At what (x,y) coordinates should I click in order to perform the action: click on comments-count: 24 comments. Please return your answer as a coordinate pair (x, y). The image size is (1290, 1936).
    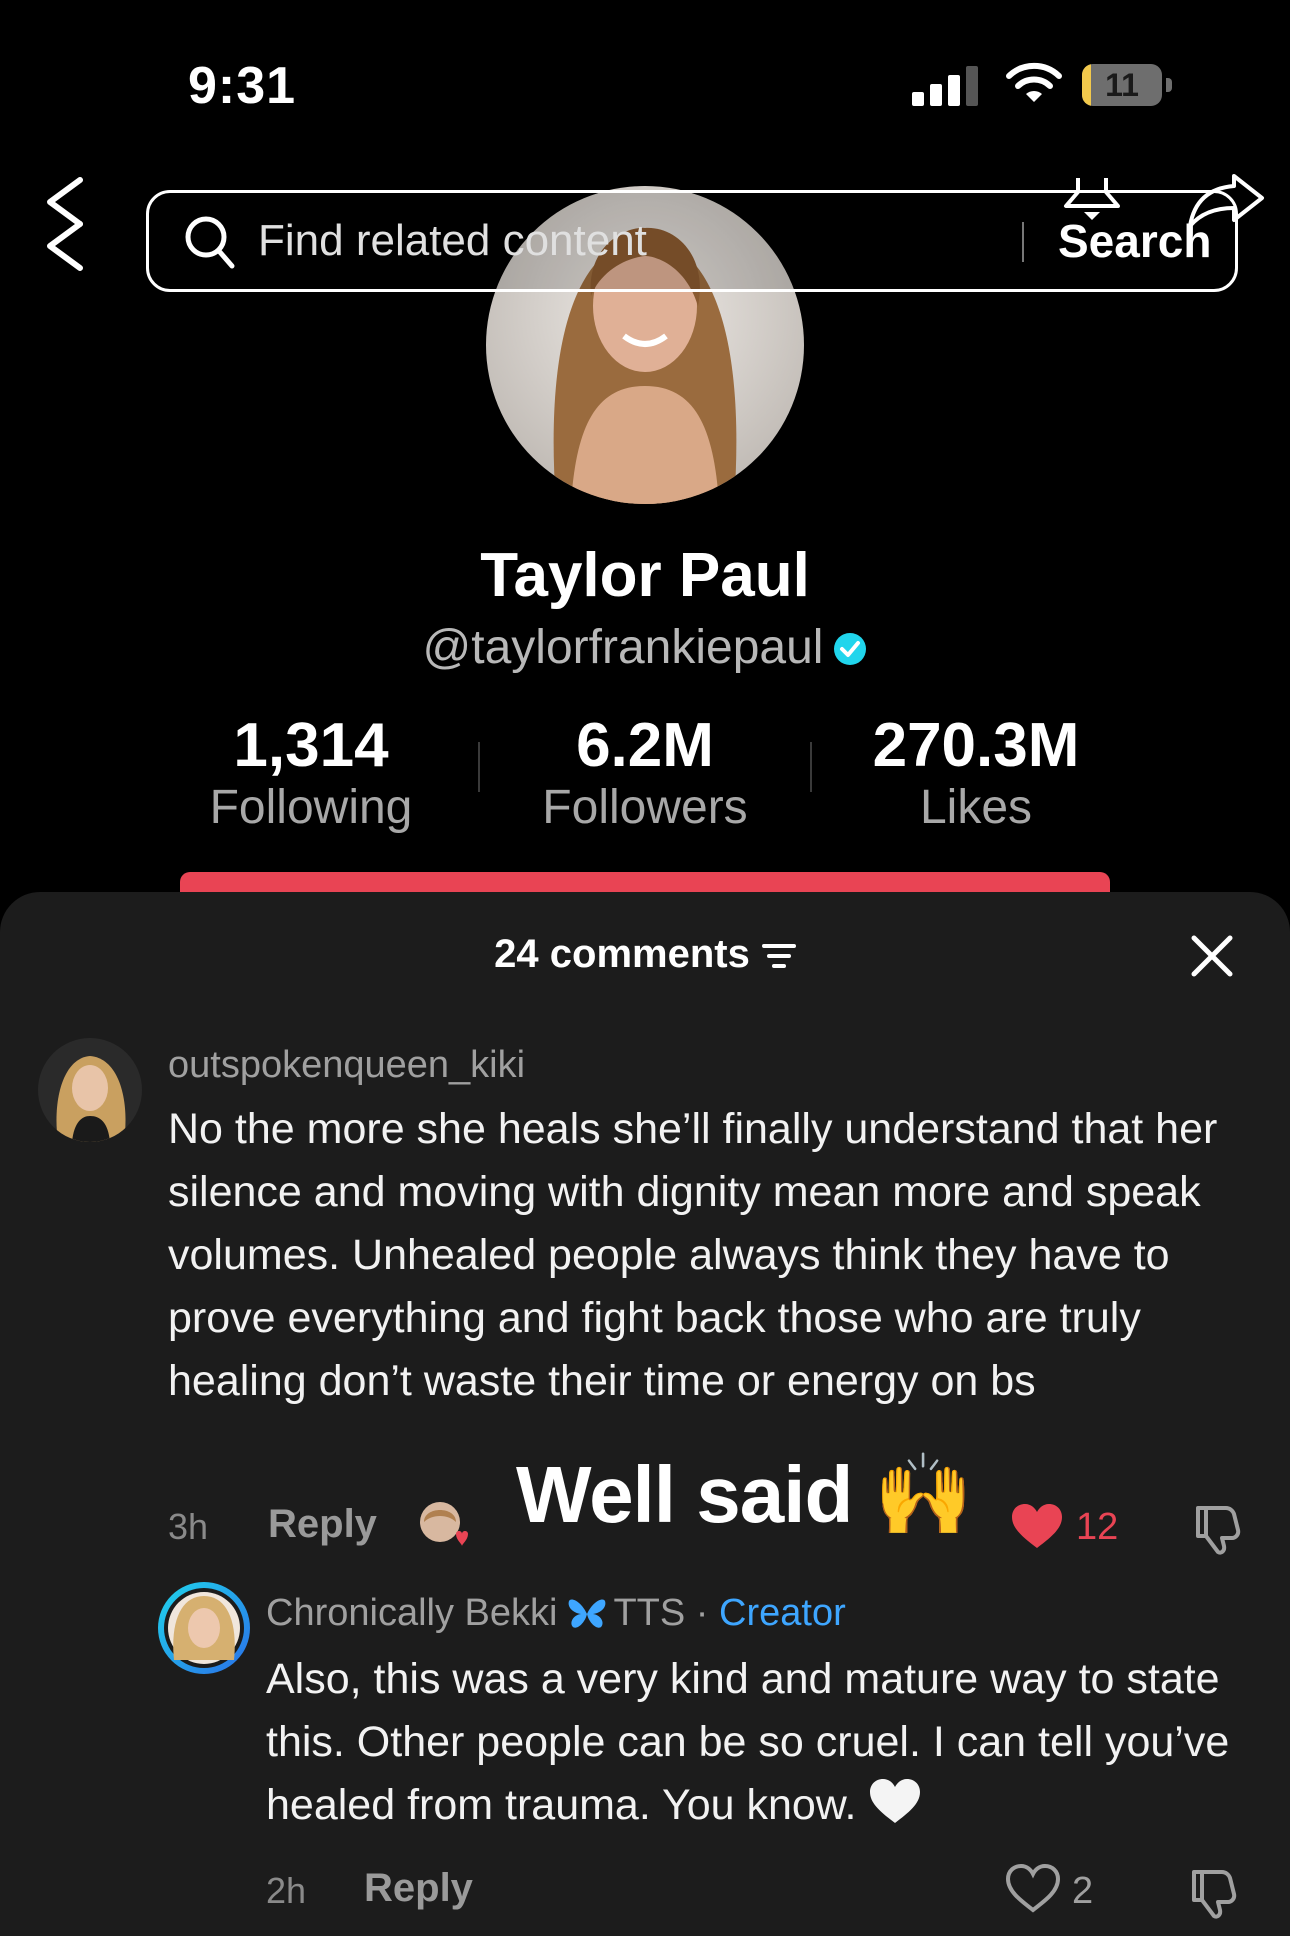
    Looking at the image, I should click on (622, 954).